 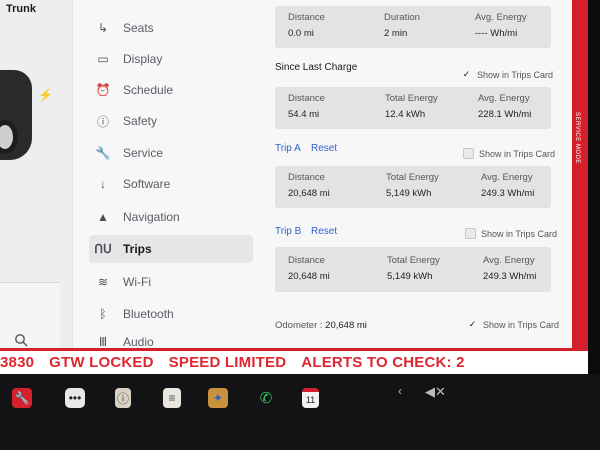 I want to click on sidebar-item-wifi: ≋ Wi-Fi, so click(x=169, y=282).